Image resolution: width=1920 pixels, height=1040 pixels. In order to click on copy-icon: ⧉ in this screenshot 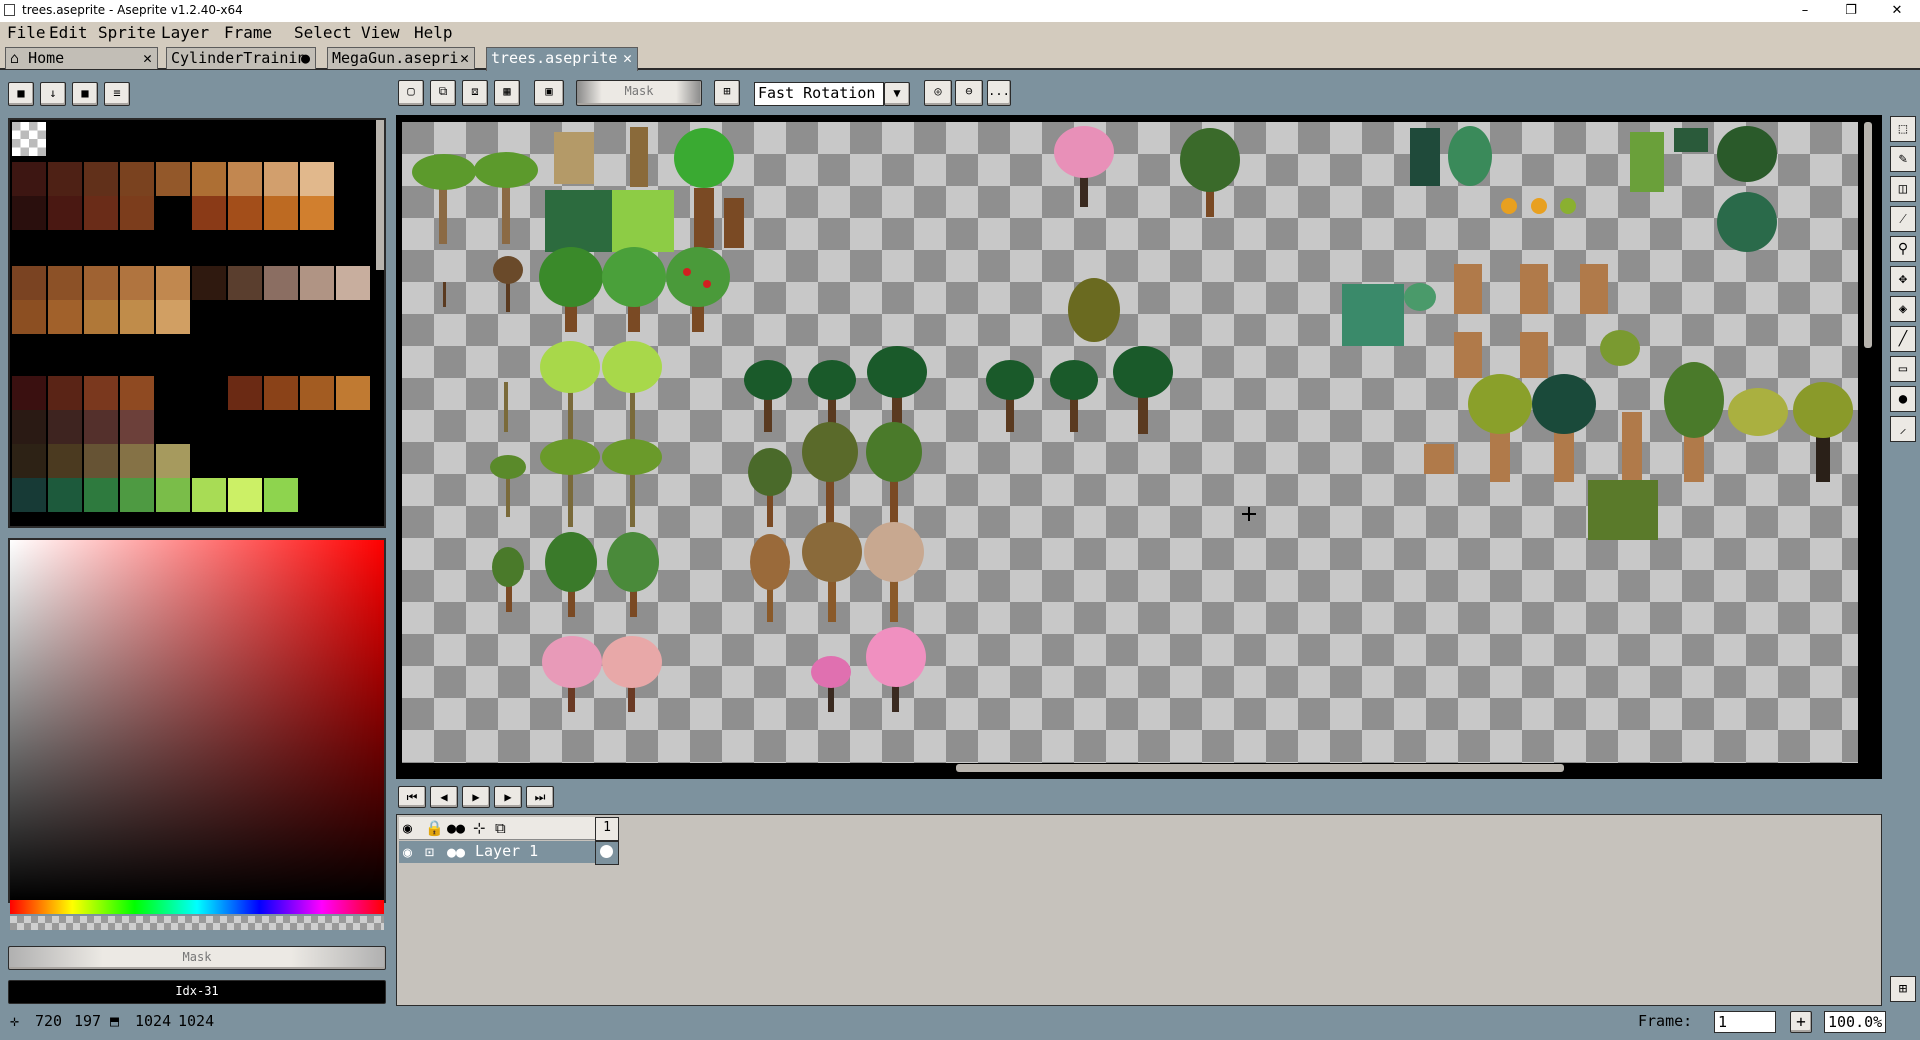, I will do `click(500, 828)`.